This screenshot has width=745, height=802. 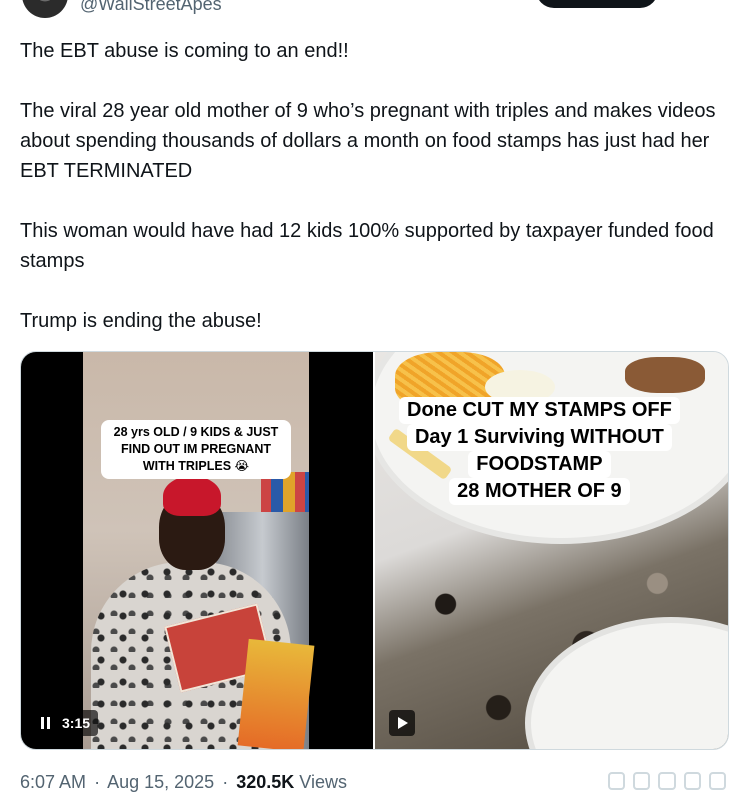 What do you see at coordinates (402, 723) in the screenshot?
I see `play-icon` at bounding box center [402, 723].